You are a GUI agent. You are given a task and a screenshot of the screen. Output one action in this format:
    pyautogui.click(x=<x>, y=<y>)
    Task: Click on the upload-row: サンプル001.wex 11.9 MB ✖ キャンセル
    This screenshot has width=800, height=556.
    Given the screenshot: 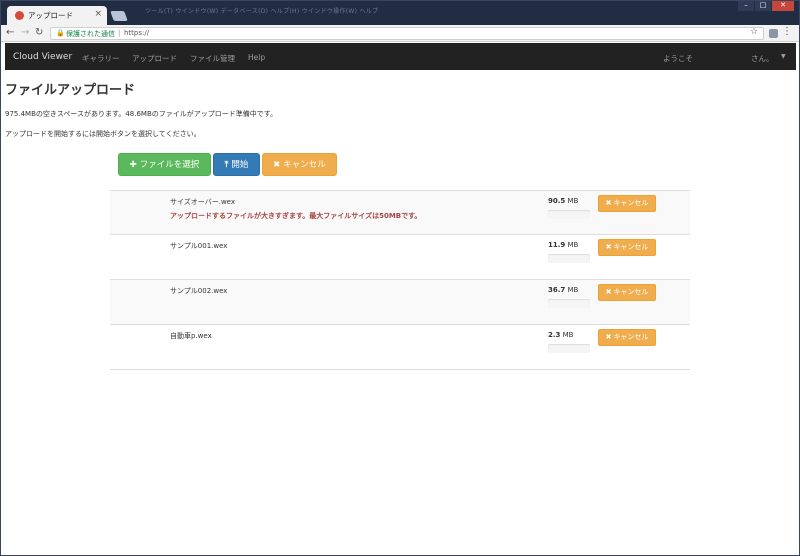 What is the action you would take?
    pyautogui.click(x=400, y=257)
    